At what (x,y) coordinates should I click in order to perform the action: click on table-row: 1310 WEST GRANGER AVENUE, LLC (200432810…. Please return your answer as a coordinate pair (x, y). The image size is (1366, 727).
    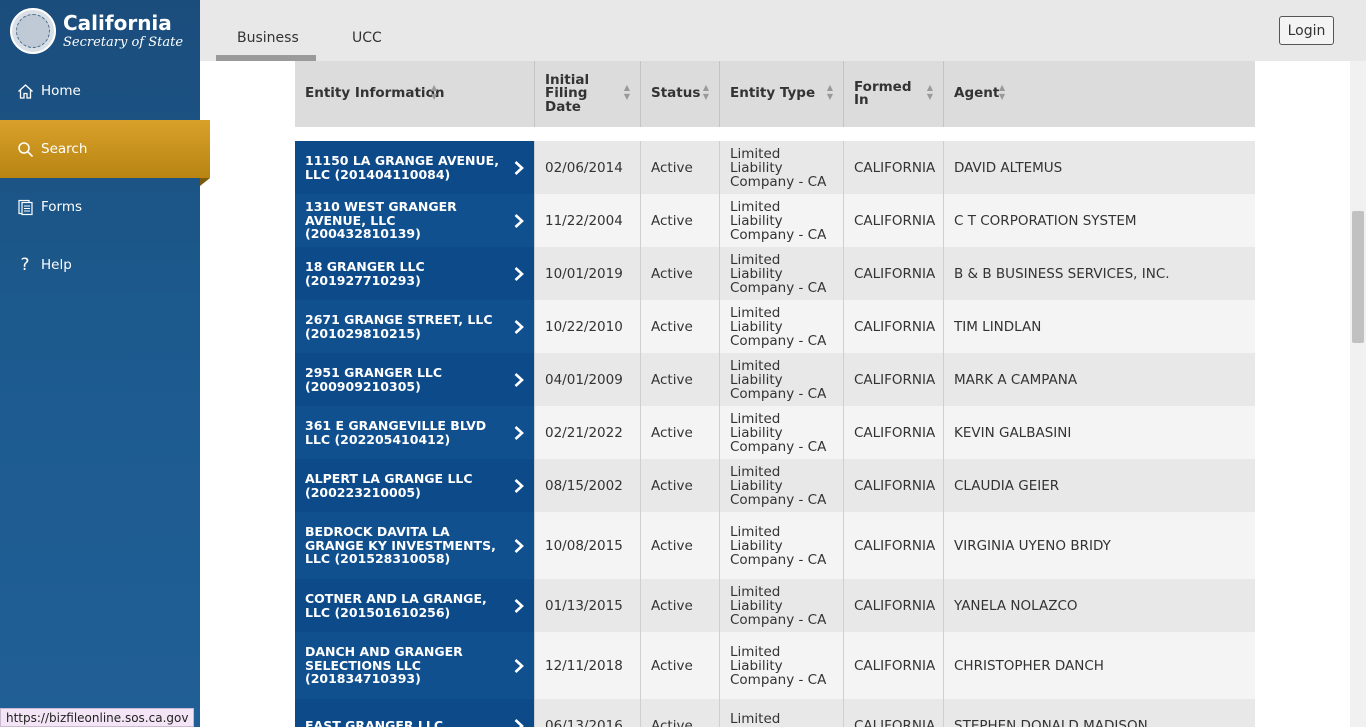
    Looking at the image, I should click on (775, 220).